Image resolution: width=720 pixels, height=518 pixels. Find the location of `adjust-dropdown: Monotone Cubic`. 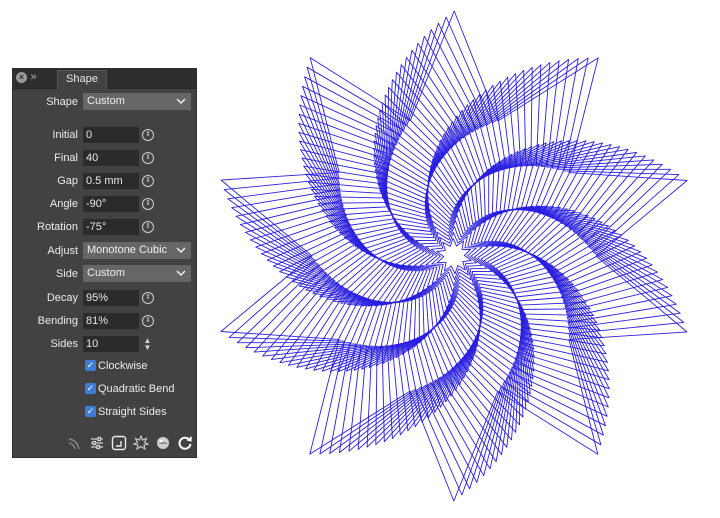

adjust-dropdown: Monotone Cubic is located at coordinates (137, 250).